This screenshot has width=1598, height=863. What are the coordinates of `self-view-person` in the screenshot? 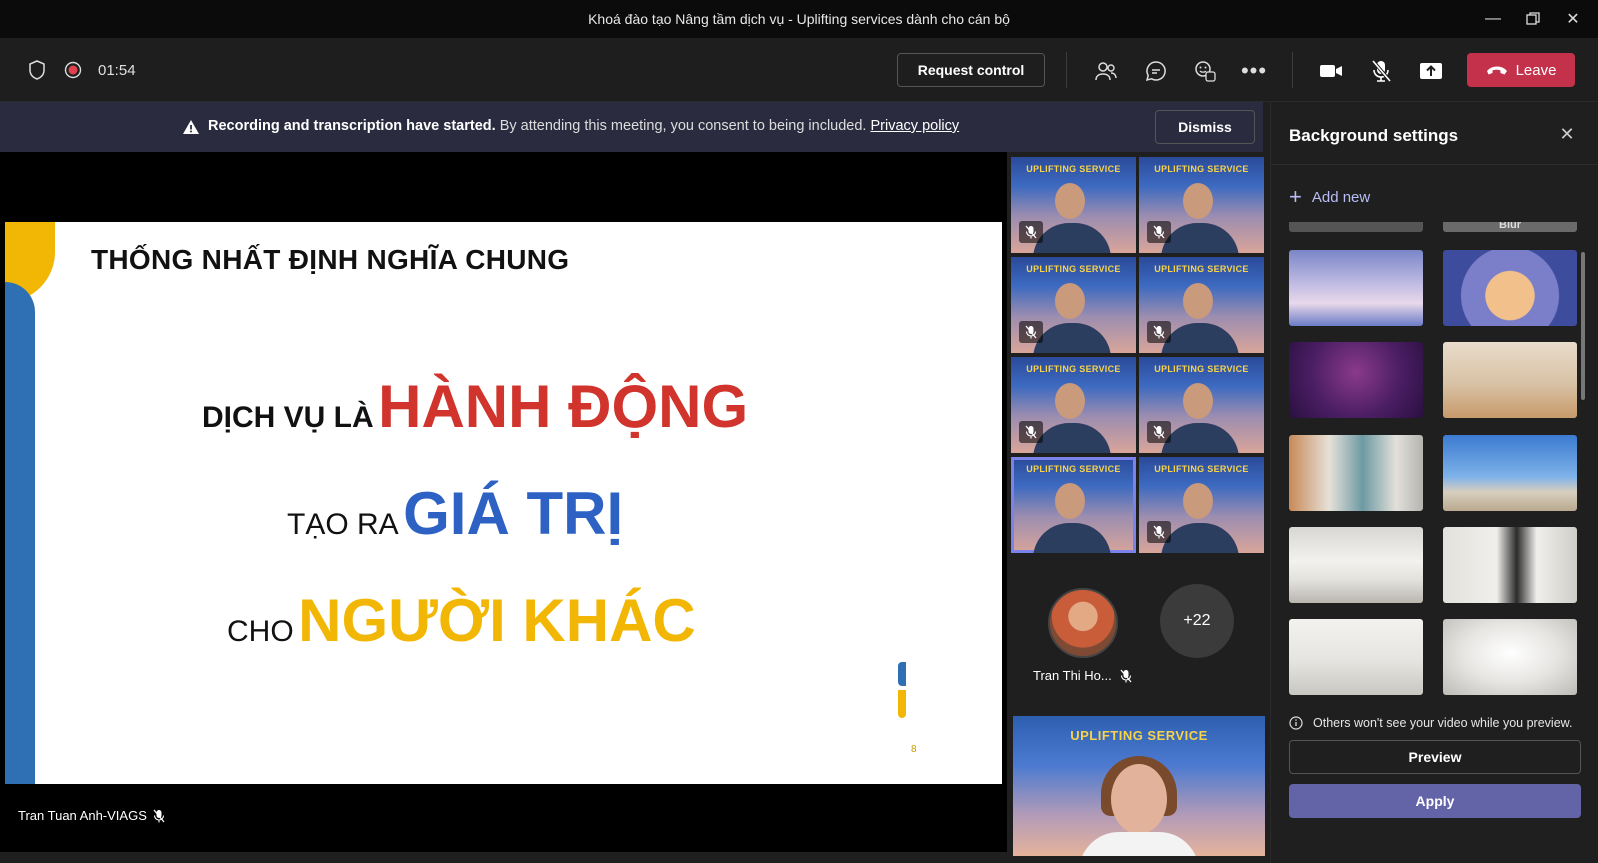 It's located at (1139, 844).